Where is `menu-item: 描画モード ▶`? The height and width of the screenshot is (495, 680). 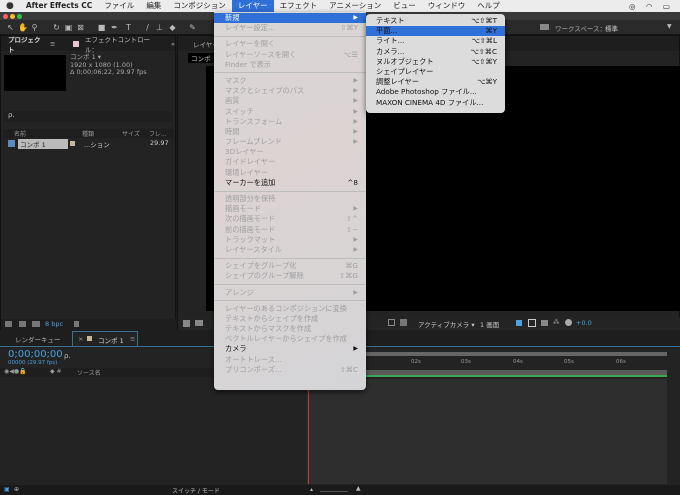 menu-item: 描画モード ▶ is located at coordinates (290, 209).